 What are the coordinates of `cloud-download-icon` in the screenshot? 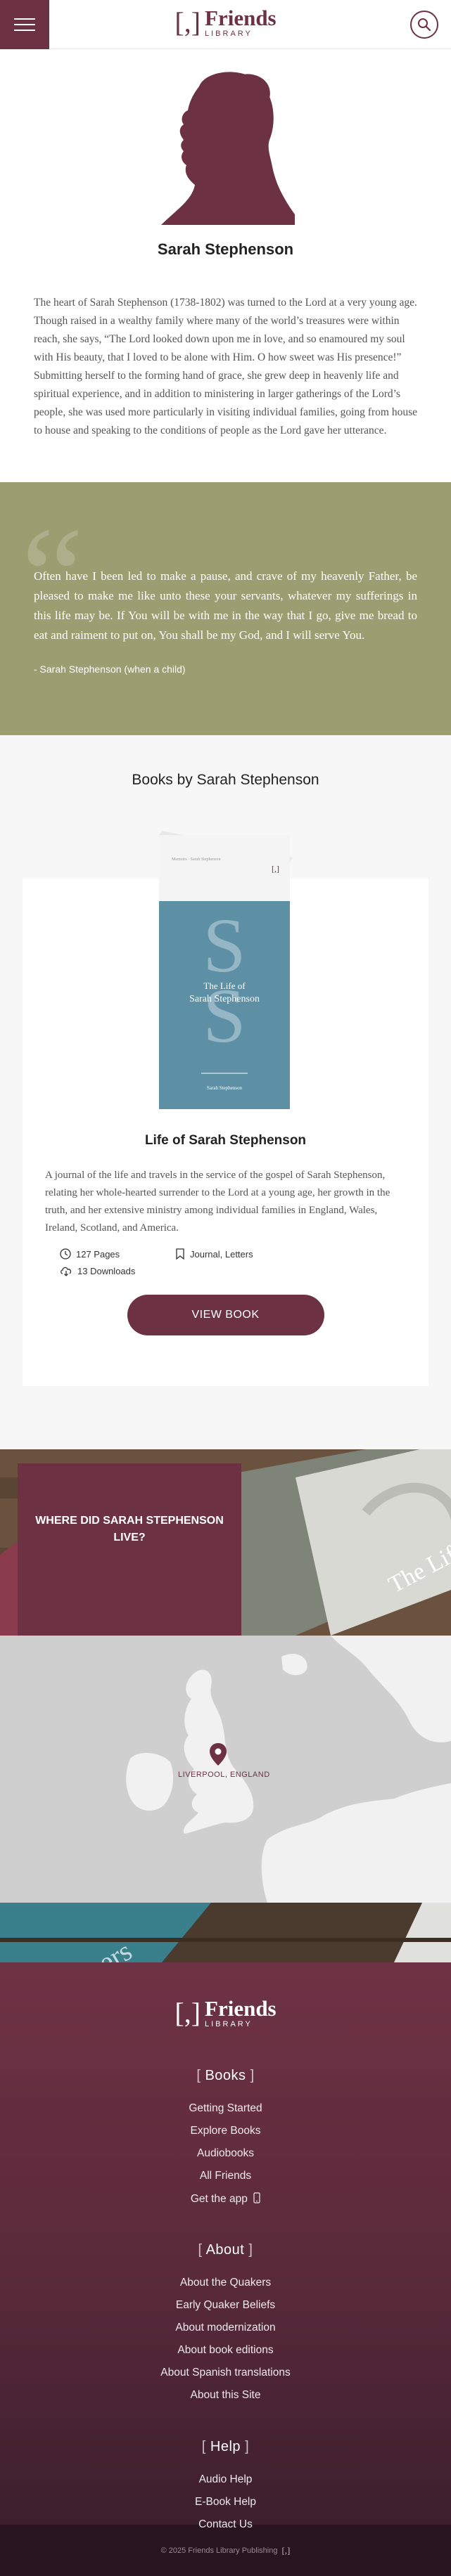 It's located at (66, 1272).